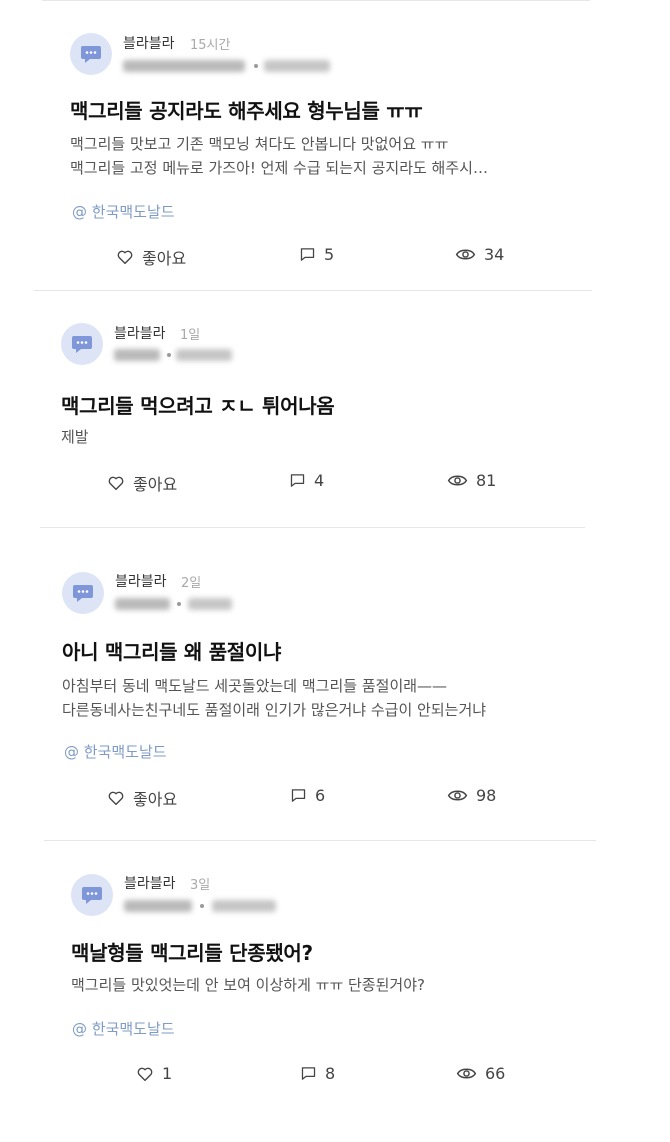 The width and height of the screenshot is (670, 1142). I want to click on like-count: 1, so click(167, 1073).